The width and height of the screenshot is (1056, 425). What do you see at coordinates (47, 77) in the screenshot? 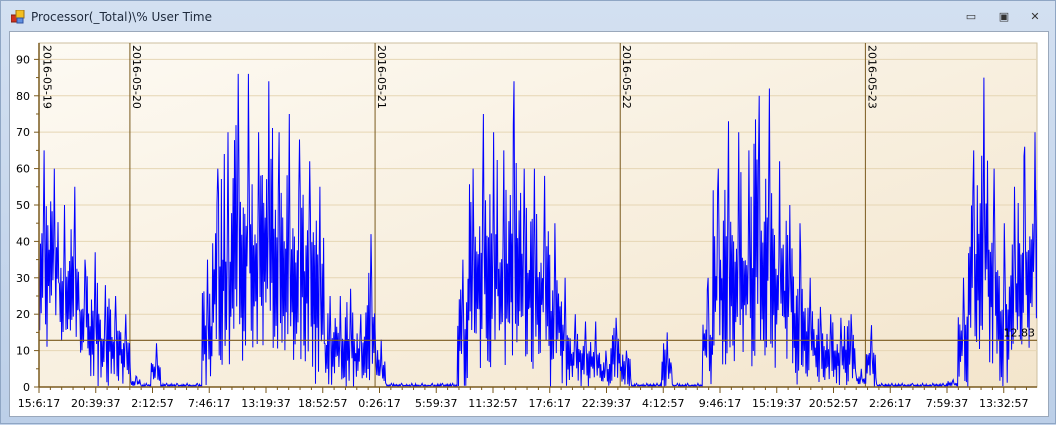
I see `date-marker-label: 2016-05-19` at bounding box center [47, 77].